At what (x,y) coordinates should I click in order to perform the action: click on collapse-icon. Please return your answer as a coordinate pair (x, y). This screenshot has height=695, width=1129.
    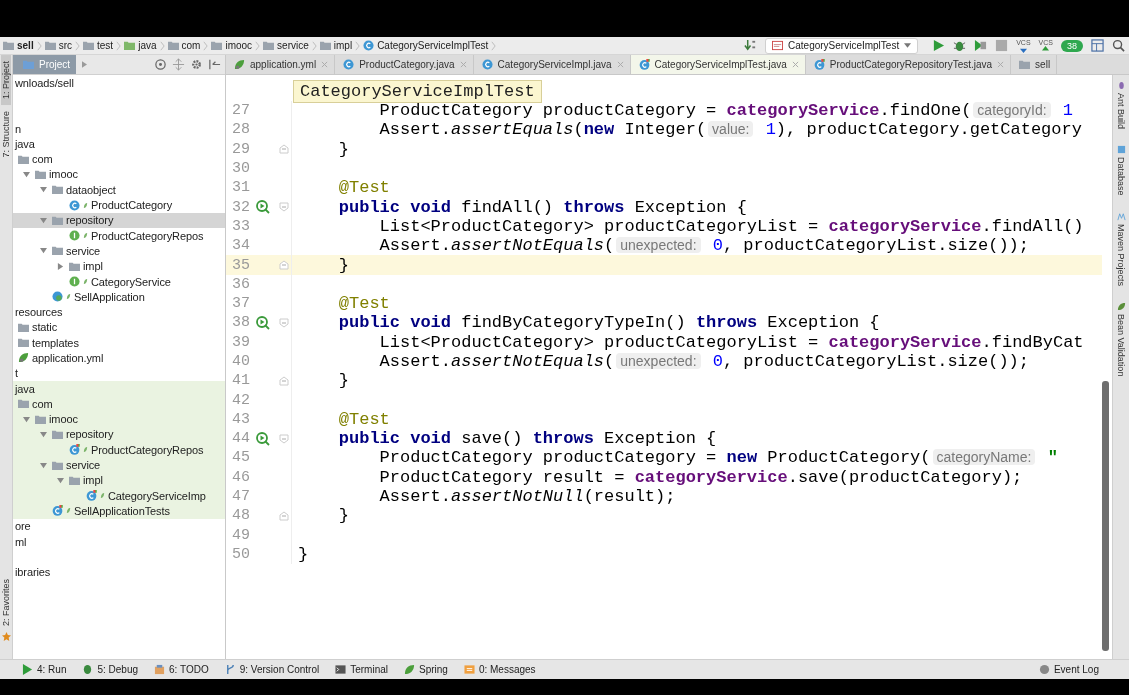
    Looking at the image, I should click on (178, 64).